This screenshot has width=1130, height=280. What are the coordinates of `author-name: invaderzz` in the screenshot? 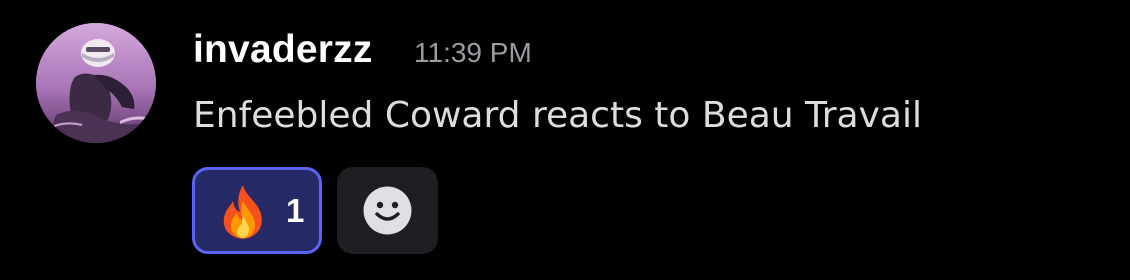 It's located at (283, 50).